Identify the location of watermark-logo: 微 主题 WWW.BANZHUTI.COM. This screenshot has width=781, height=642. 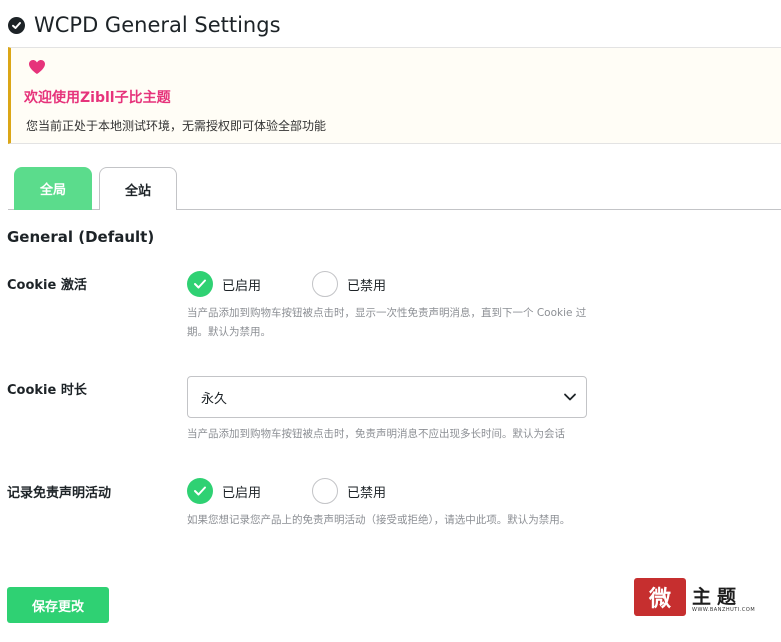
(695, 597).